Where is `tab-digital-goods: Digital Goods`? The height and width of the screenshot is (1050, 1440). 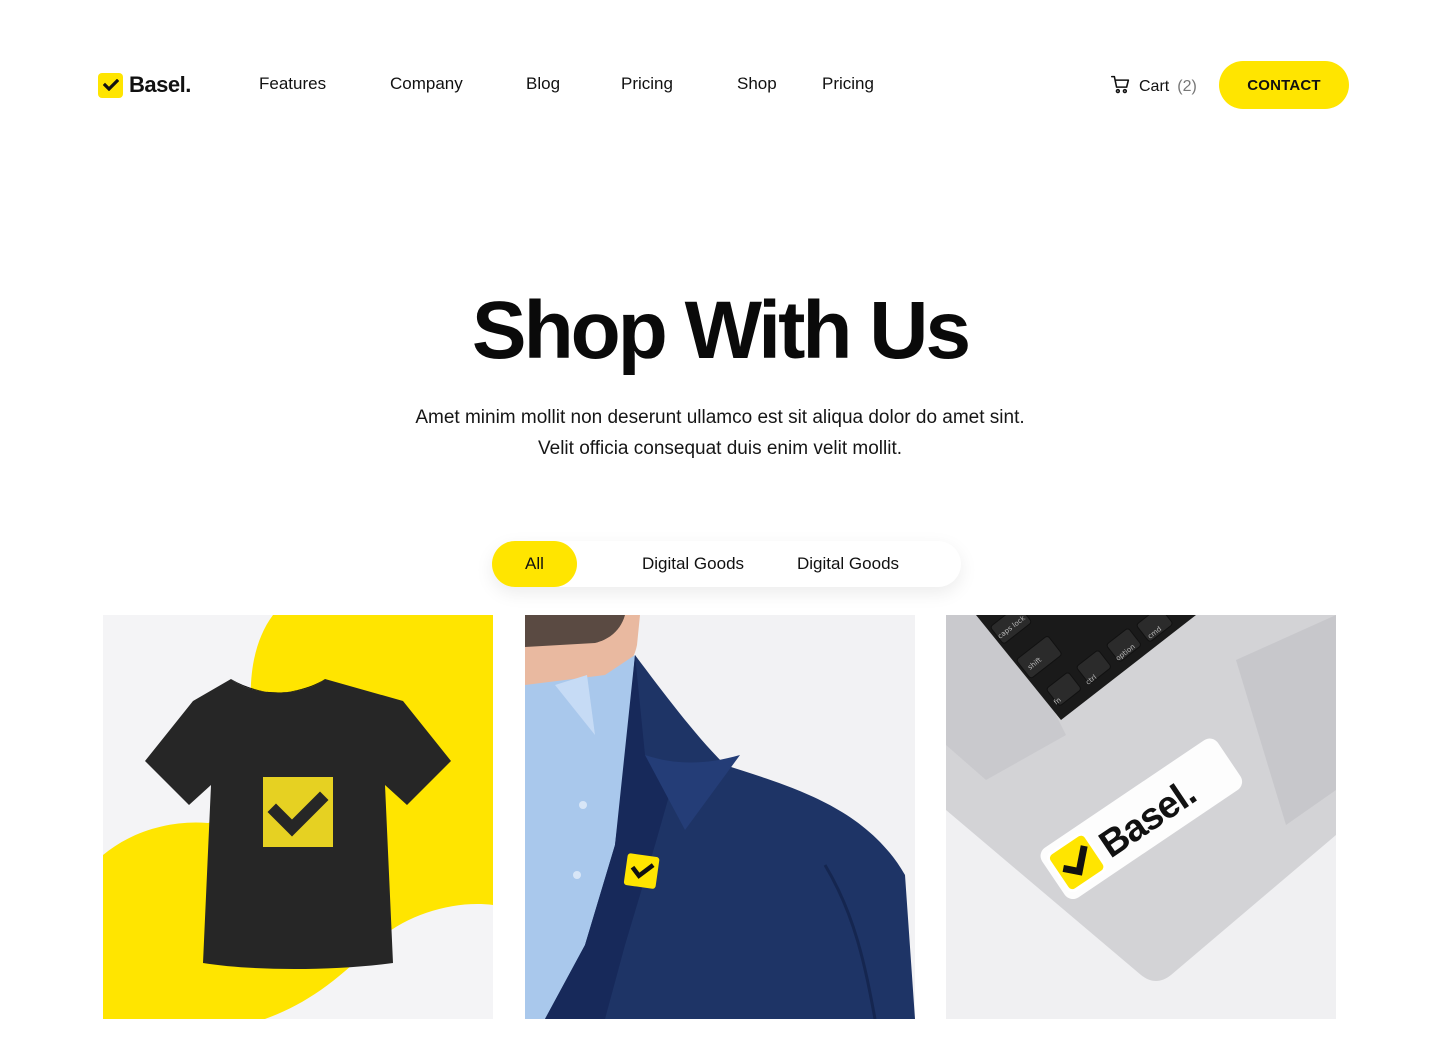
tab-digital-goods: Digital Goods is located at coordinates (693, 564).